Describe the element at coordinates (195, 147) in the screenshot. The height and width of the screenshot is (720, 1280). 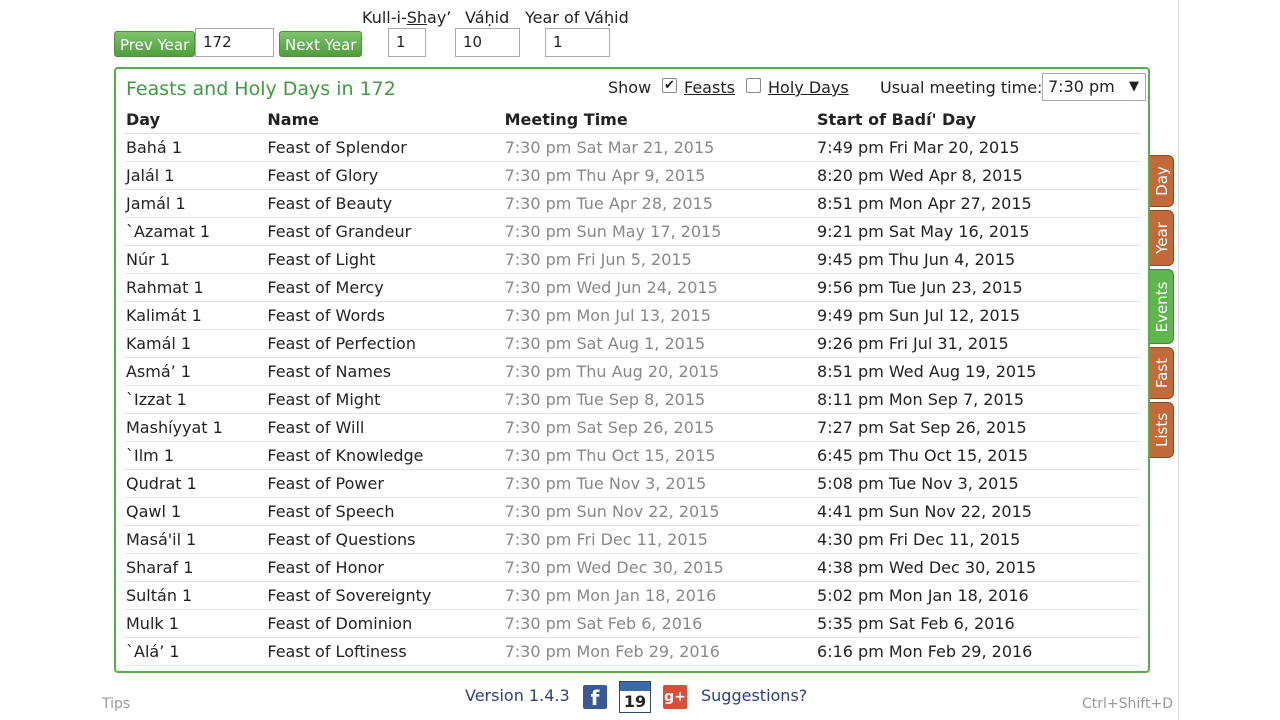
I see `cell-day: Bahá 1` at that location.